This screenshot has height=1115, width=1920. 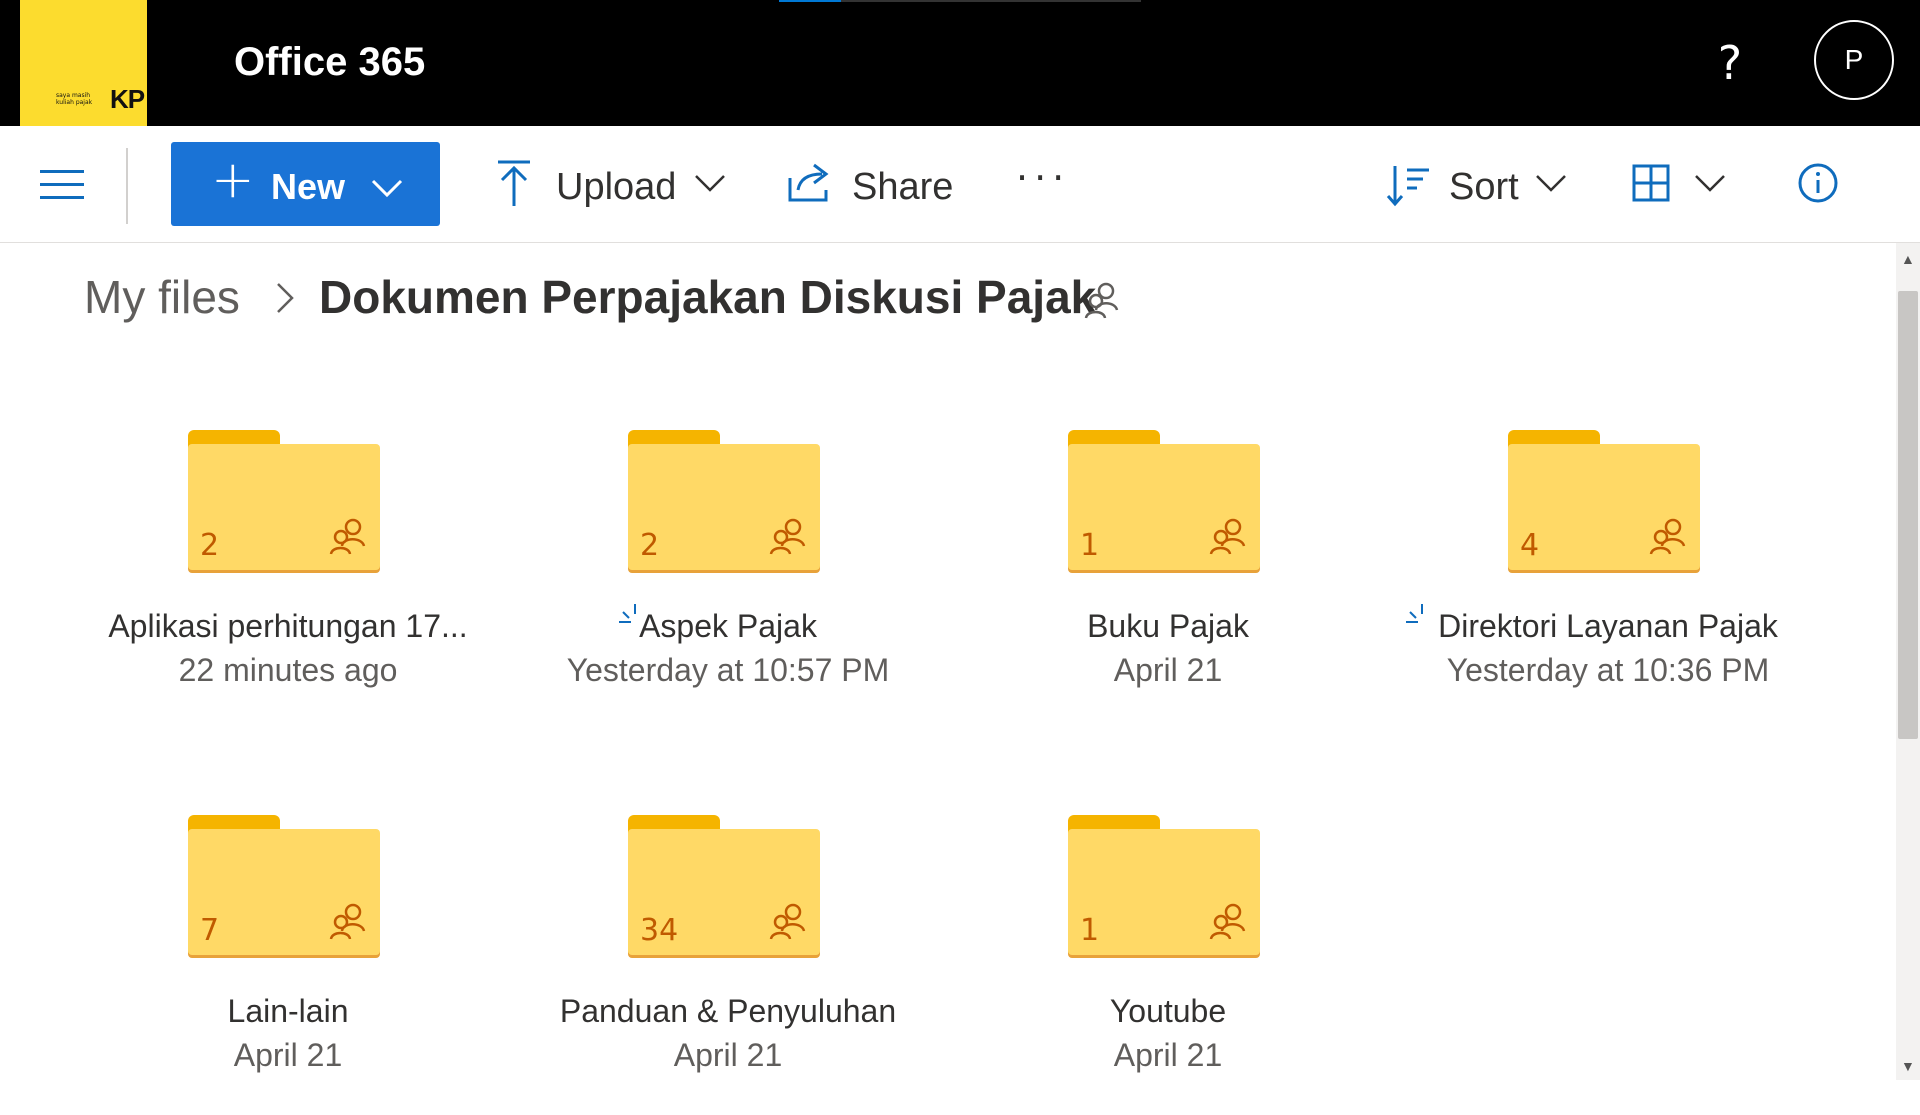 I want to click on help-icon: ?, so click(x=1730, y=63).